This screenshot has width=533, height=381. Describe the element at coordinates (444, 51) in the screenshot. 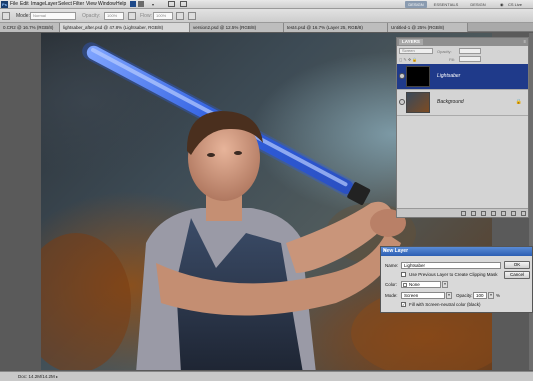

I see `layers-opacity-label: Opacity:` at that location.